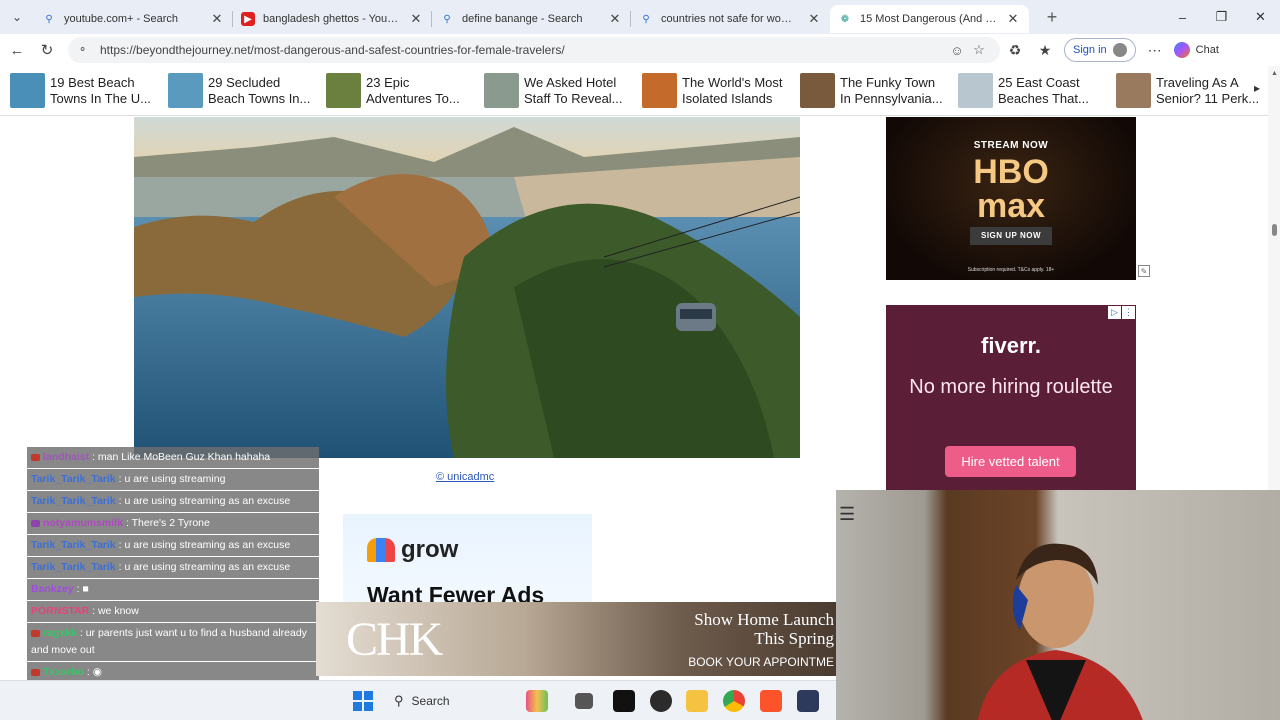 The width and height of the screenshot is (1280, 720). What do you see at coordinates (465, 477) in the screenshot?
I see `photo-credit-link: © unicadmc` at bounding box center [465, 477].